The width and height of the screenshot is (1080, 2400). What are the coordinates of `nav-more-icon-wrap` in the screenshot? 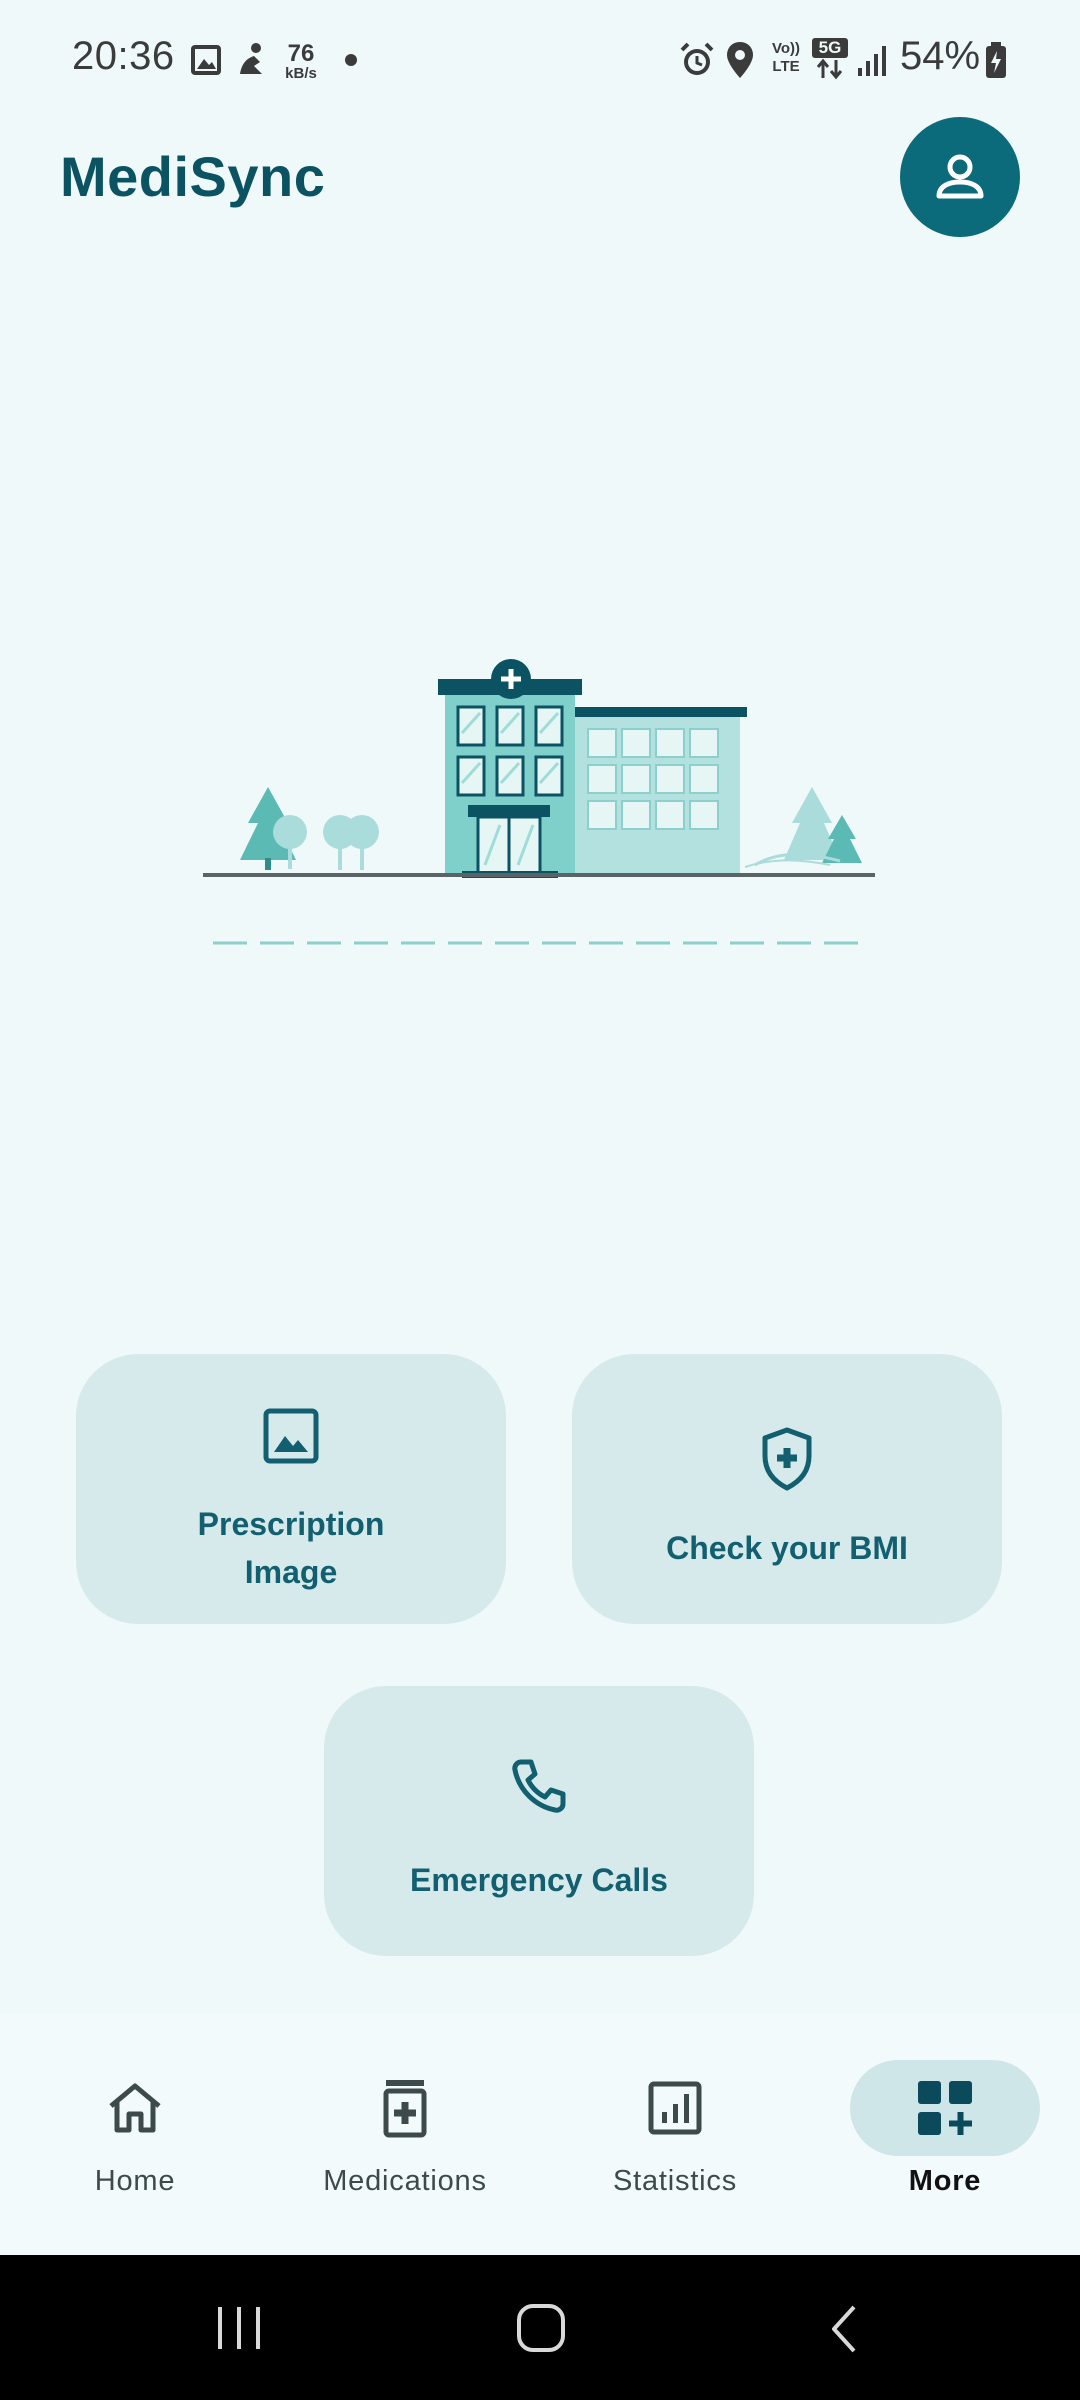 It's located at (945, 2108).